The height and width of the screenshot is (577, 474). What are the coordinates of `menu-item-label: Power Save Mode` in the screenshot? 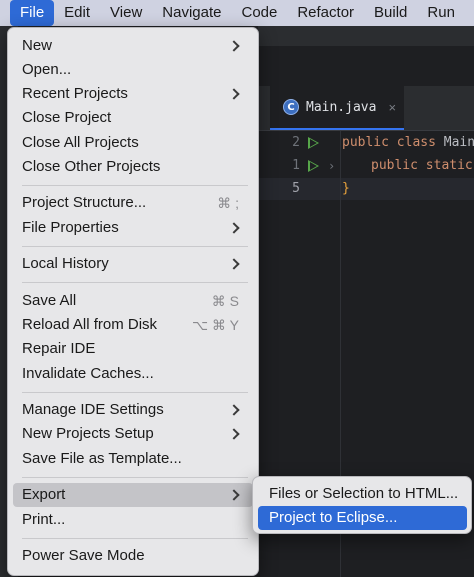 It's located at (83, 555).